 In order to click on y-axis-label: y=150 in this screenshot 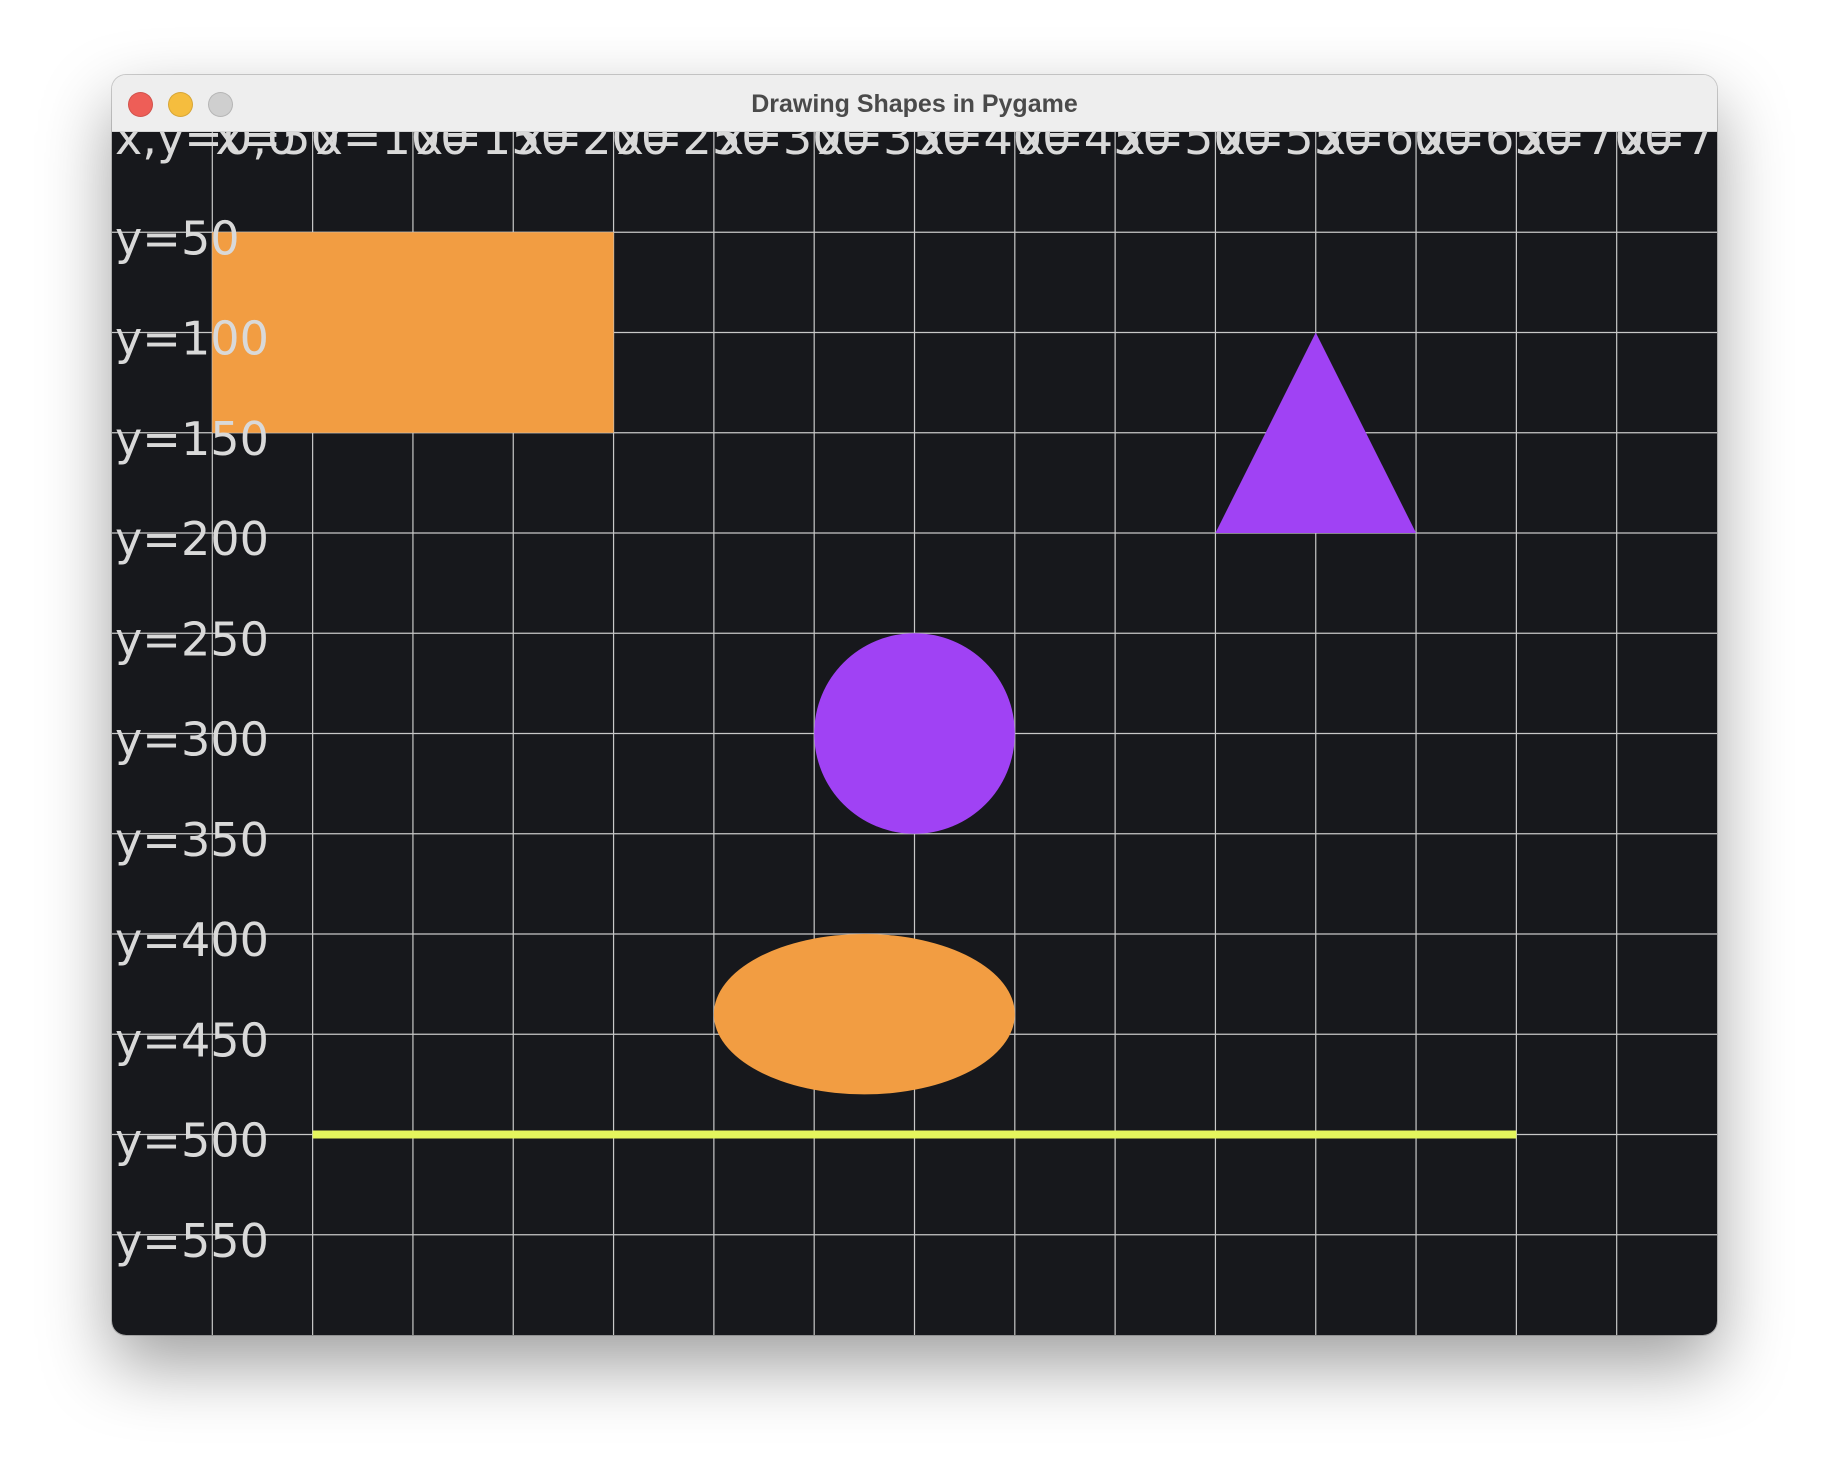, I will do `click(192, 439)`.